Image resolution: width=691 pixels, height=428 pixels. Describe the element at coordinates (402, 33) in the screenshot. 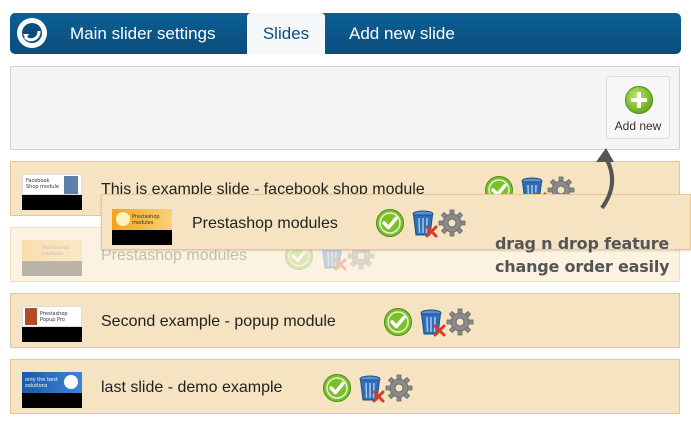

I see `tab-add-new-slide: Add new slide` at that location.